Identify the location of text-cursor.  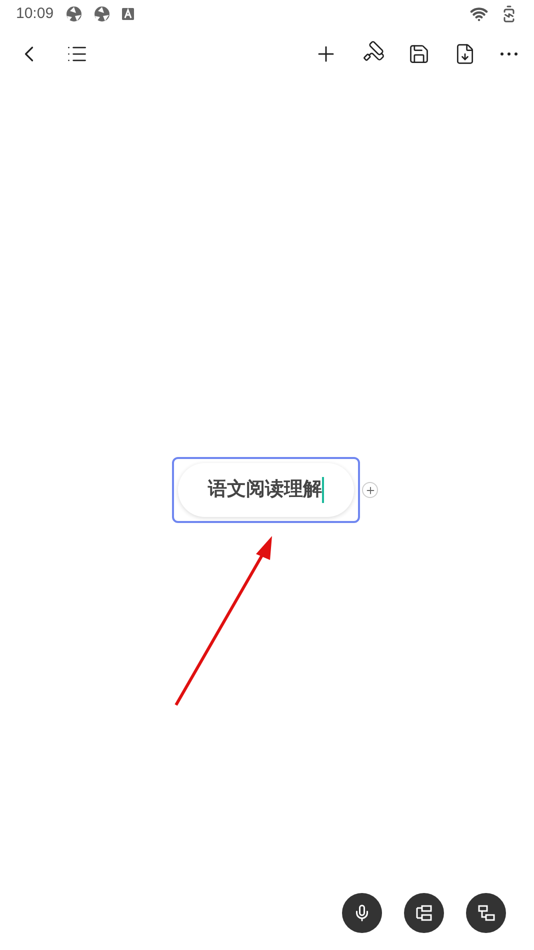
(323, 490).